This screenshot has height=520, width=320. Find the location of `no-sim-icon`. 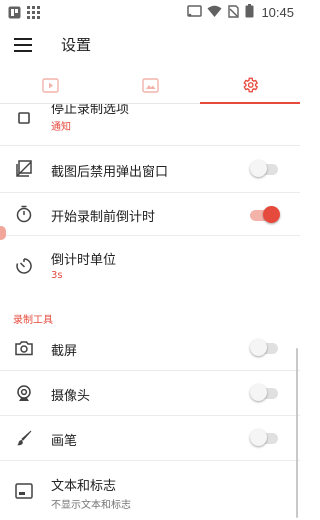

no-sim-icon is located at coordinates (233, 12).